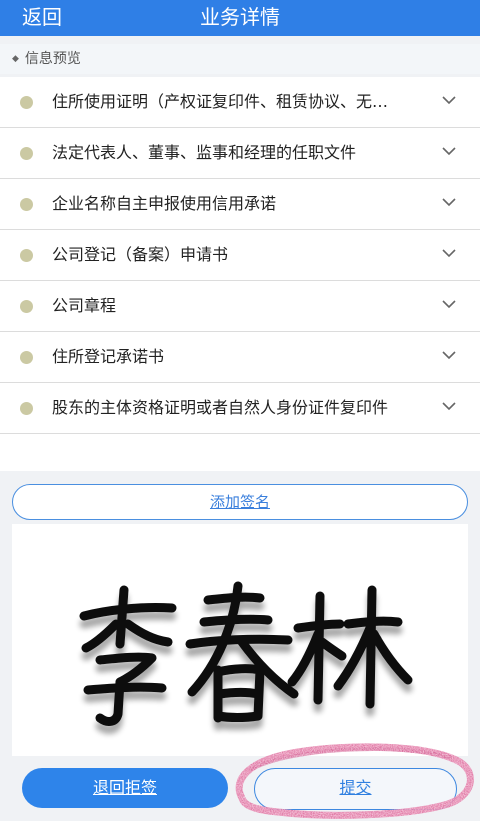 The height and width of the screenshot is (821, 480). What do you see at coordinates (220, 407) in the screenshot?
I see `document-label: 股东的主体资格证明或者自然人身份证件复印件` at bounding box center [220, 407].